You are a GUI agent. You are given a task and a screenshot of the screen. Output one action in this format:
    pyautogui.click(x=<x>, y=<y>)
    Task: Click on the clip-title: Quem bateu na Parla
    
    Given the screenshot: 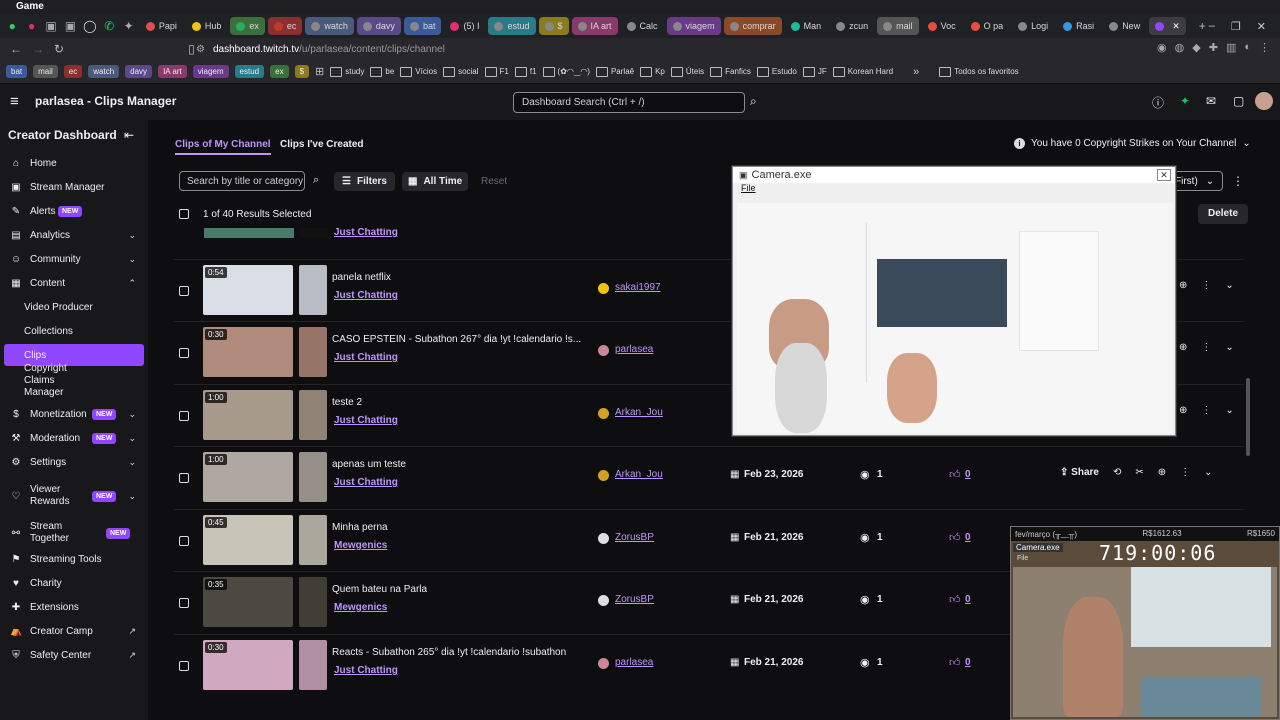 What is the action you would take?
    pyautogui.click(x=379, y=589)
    